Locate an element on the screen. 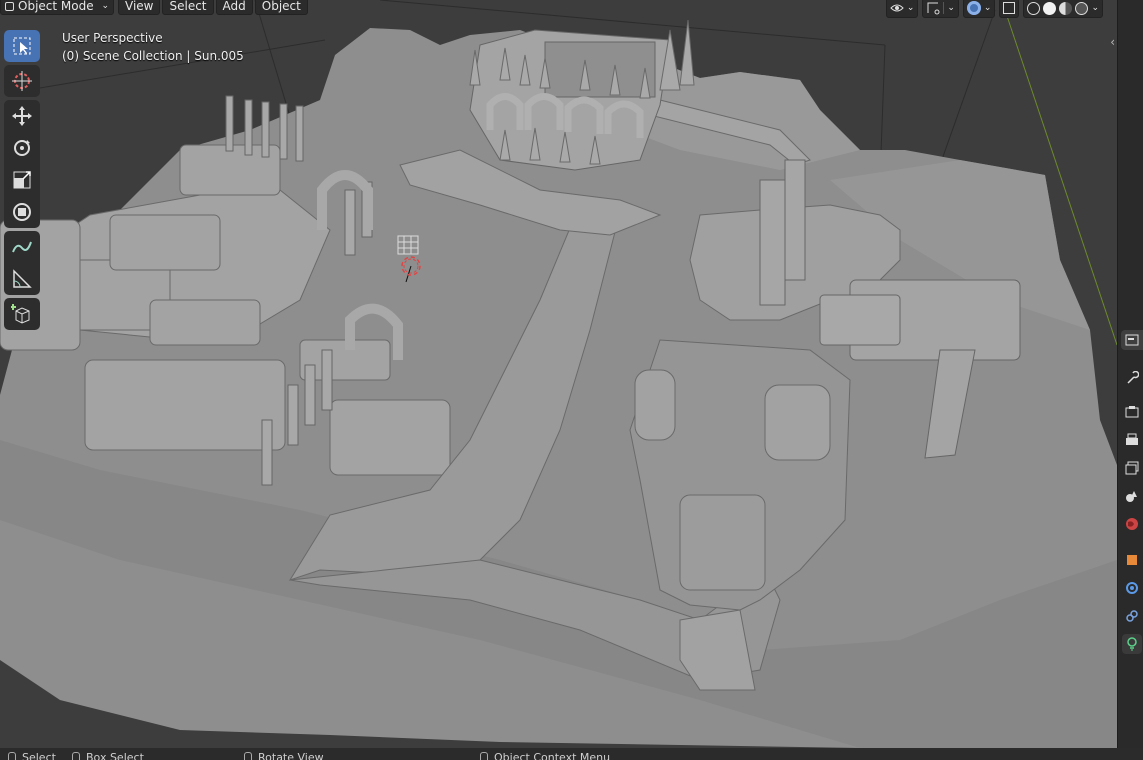  object-icon is located at coordinates (1132, 560).